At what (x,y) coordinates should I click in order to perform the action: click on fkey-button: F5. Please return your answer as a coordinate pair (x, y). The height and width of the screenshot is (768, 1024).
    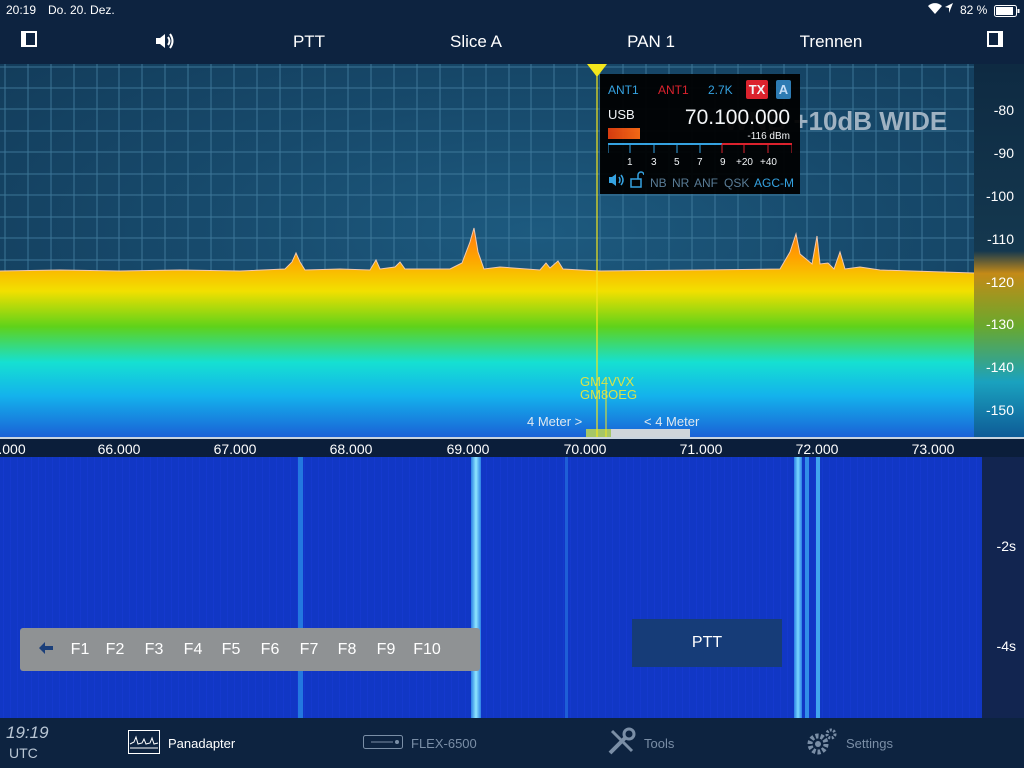
    Looking at the image, I should click on (231, 650).